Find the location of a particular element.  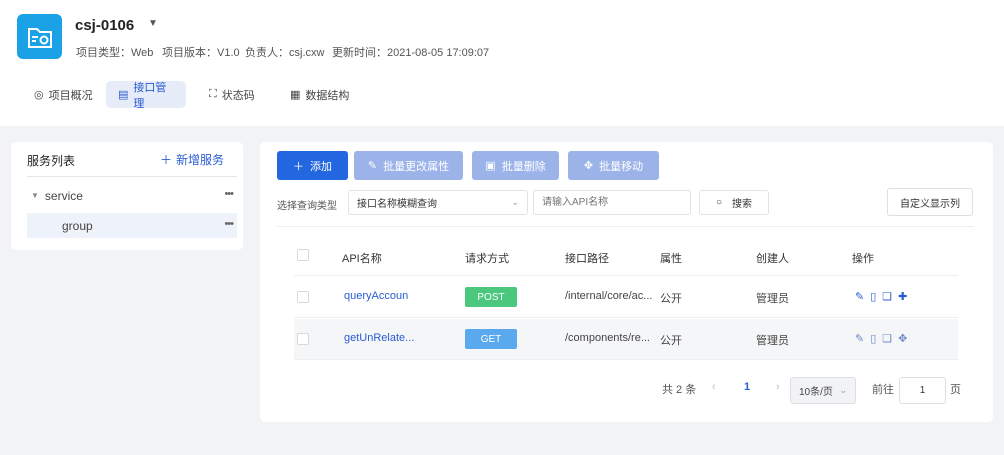

query-type-select: 接口名称模糊查询 ⌄ is located at coordinates (438, 202).